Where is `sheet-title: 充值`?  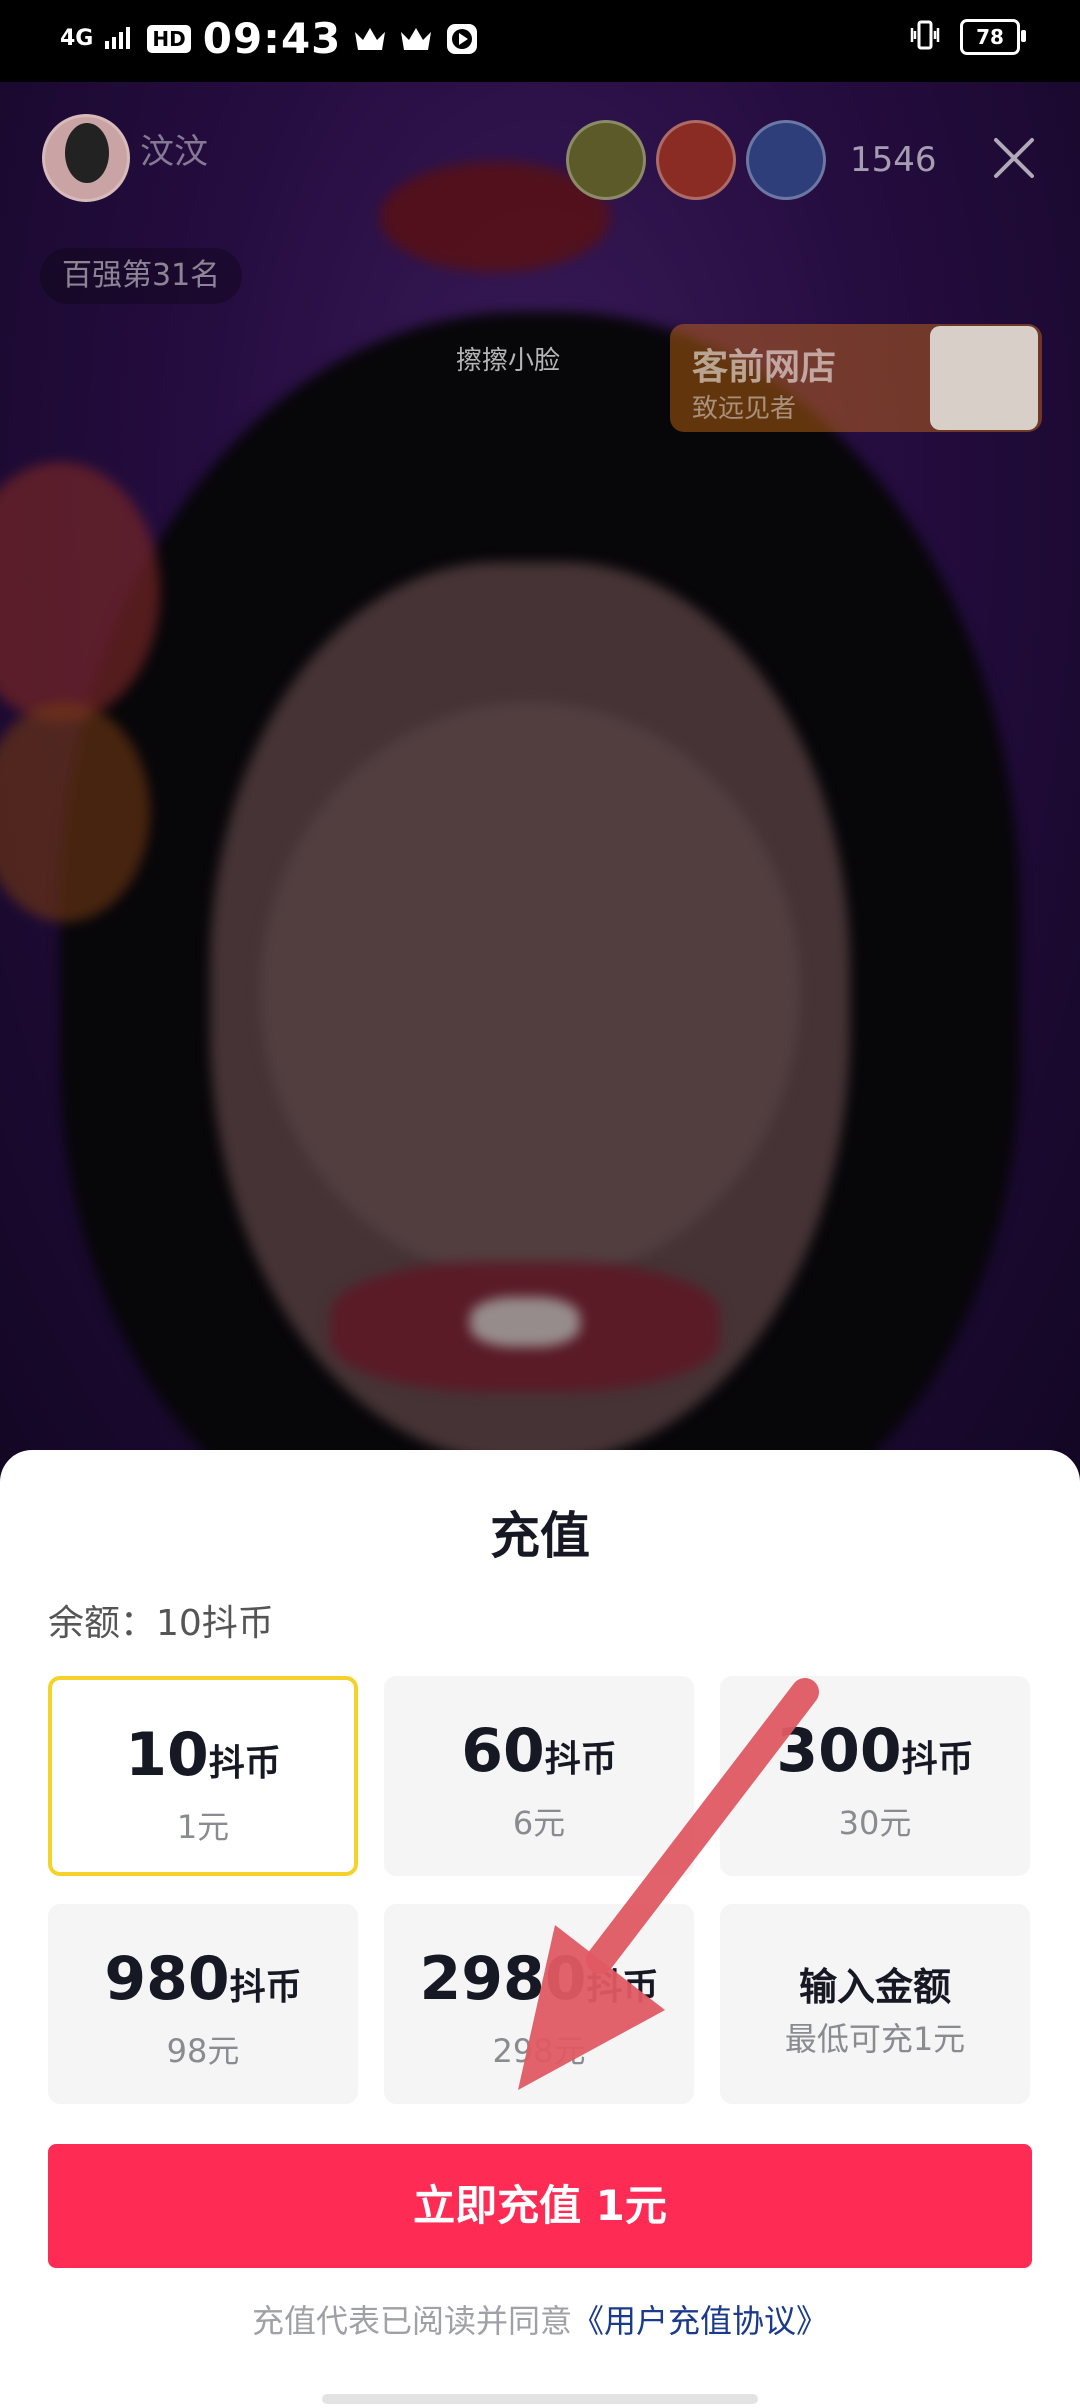
sheet-title: 充值 is located at coordinates (540, 1536).